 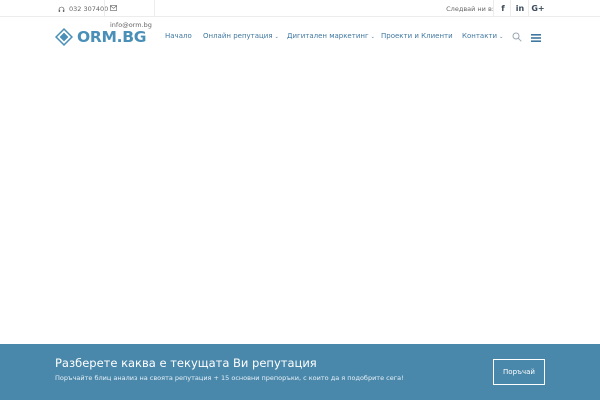 What do you see at coordinates (470, 9) in the screenshot?
I see `follow-label: Следвай ни в:` at bounding box center [470, 9].